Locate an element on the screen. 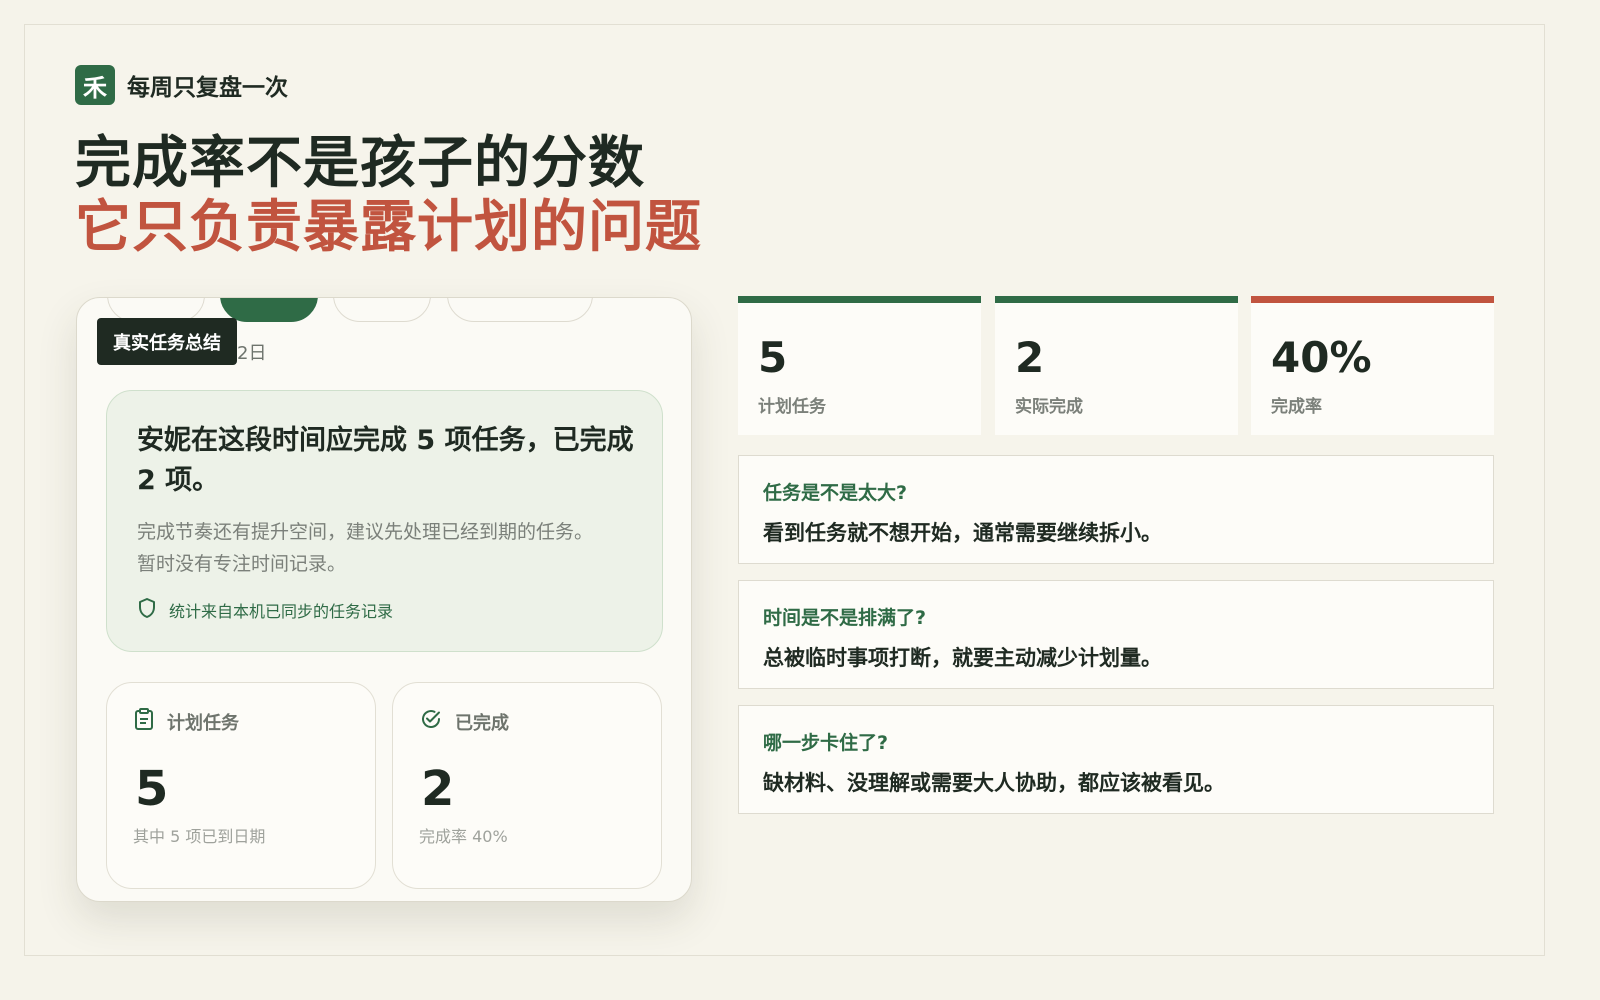  brand-logo: 禾 is located at coordinates (95, 85).